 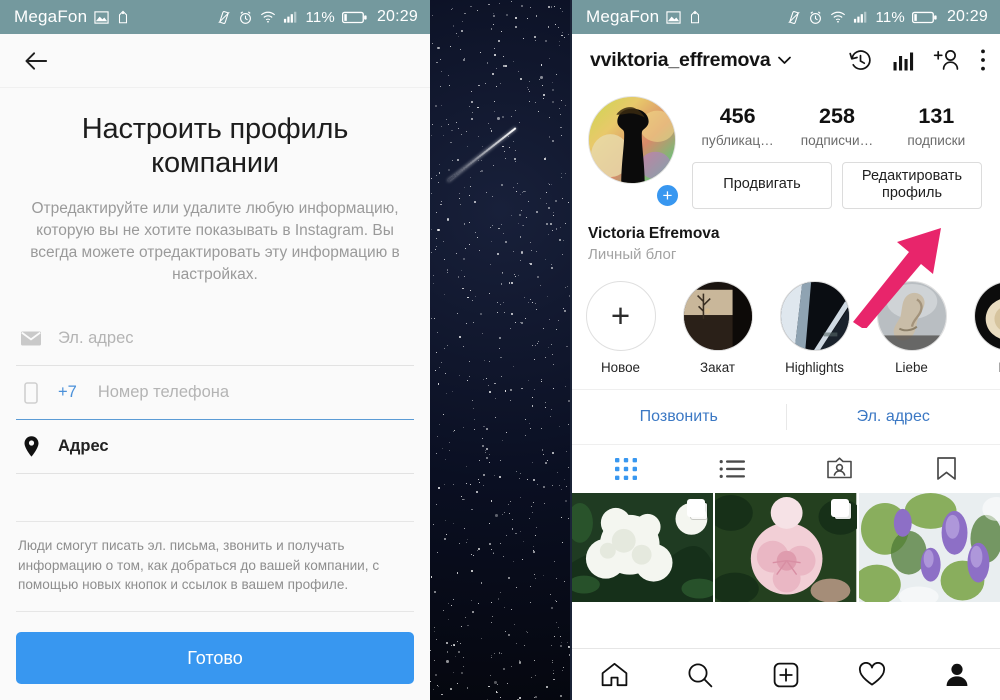 What do you see at coordinates (632, 140) in the screenshot?
I see `profile-avatar` at bounding box center [632, 140].